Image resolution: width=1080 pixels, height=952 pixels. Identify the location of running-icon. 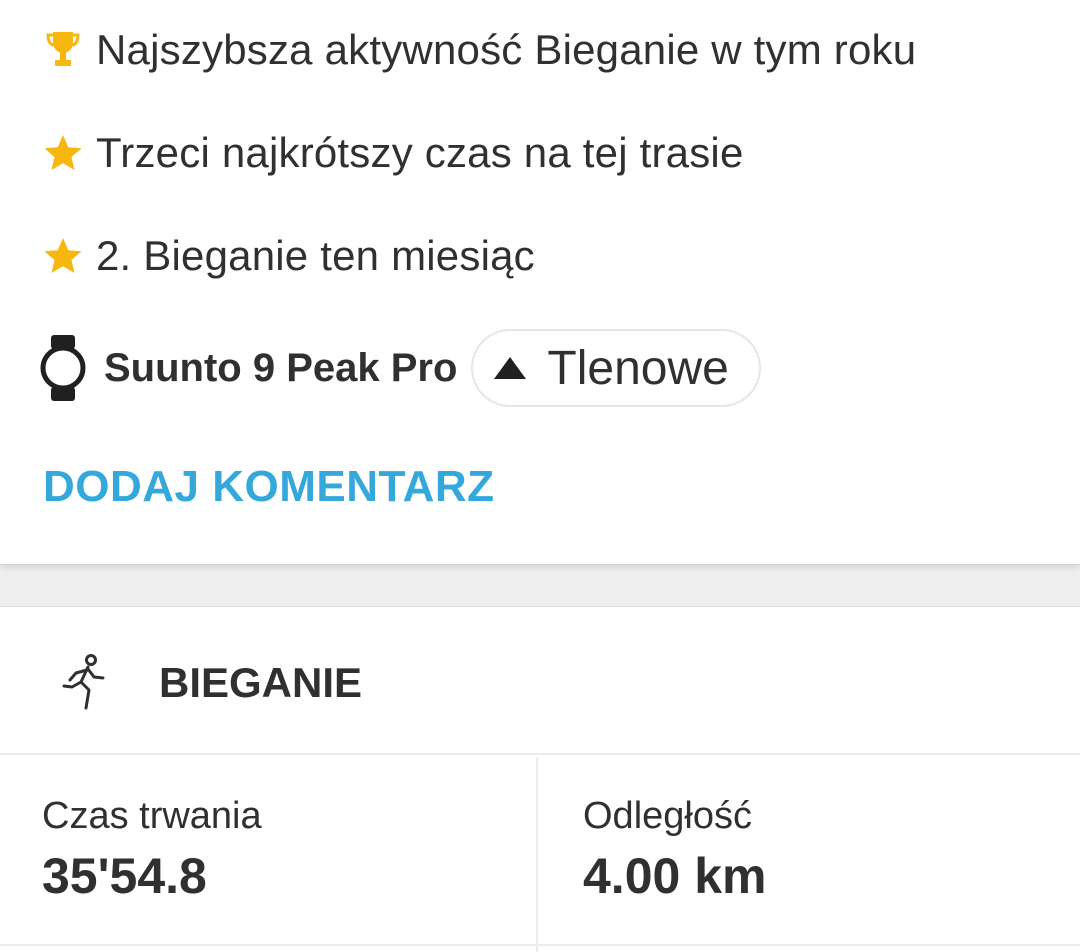
(84, 683).